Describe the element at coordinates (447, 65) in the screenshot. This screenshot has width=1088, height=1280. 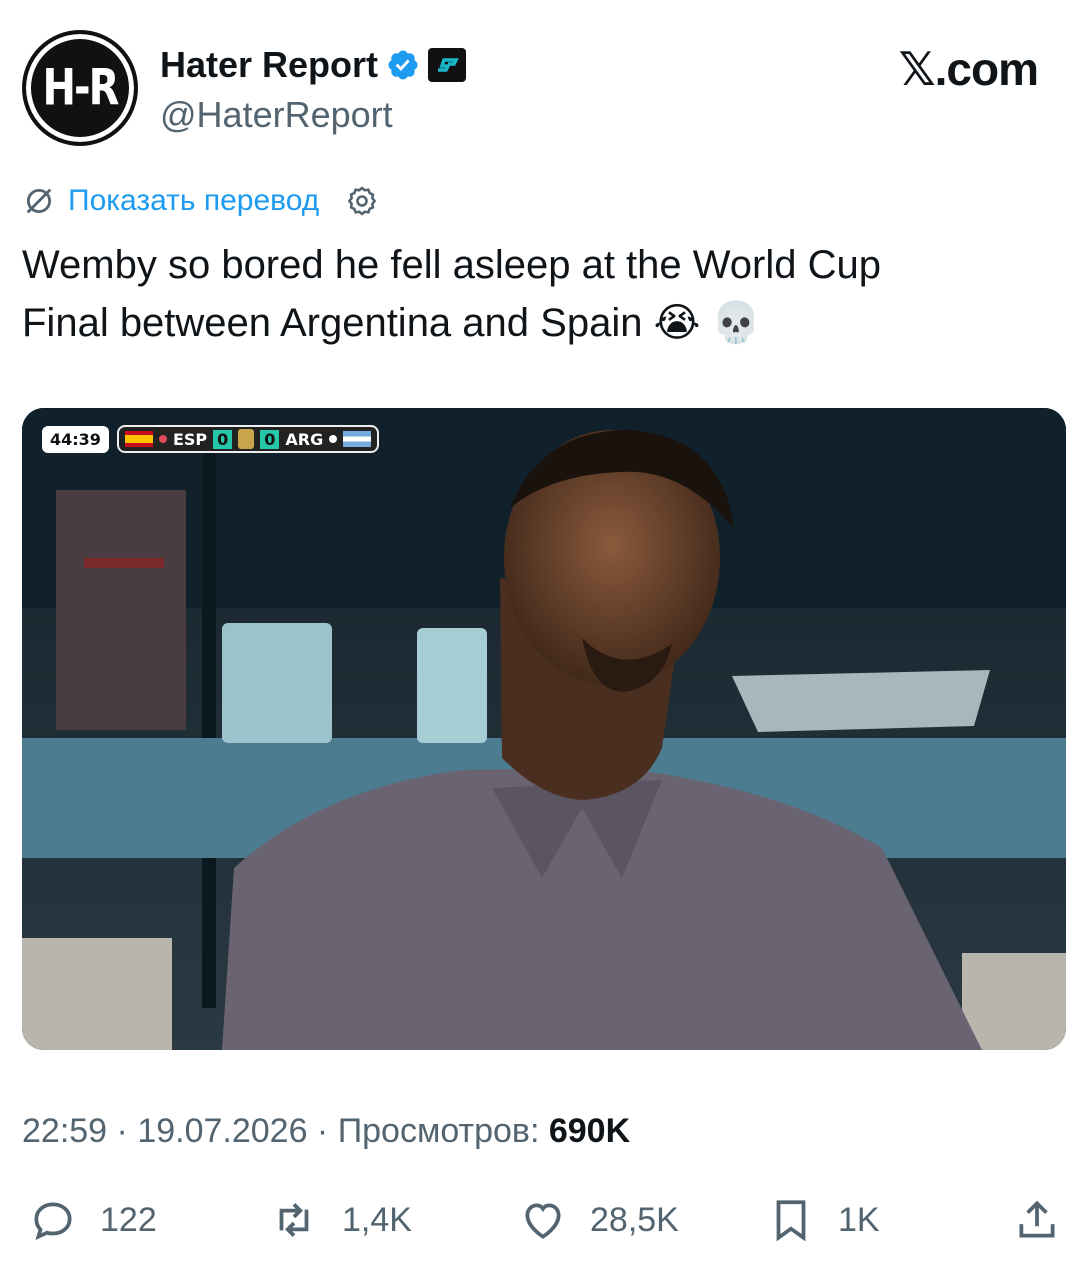
I see `affiliate-badge-icon` at that location.